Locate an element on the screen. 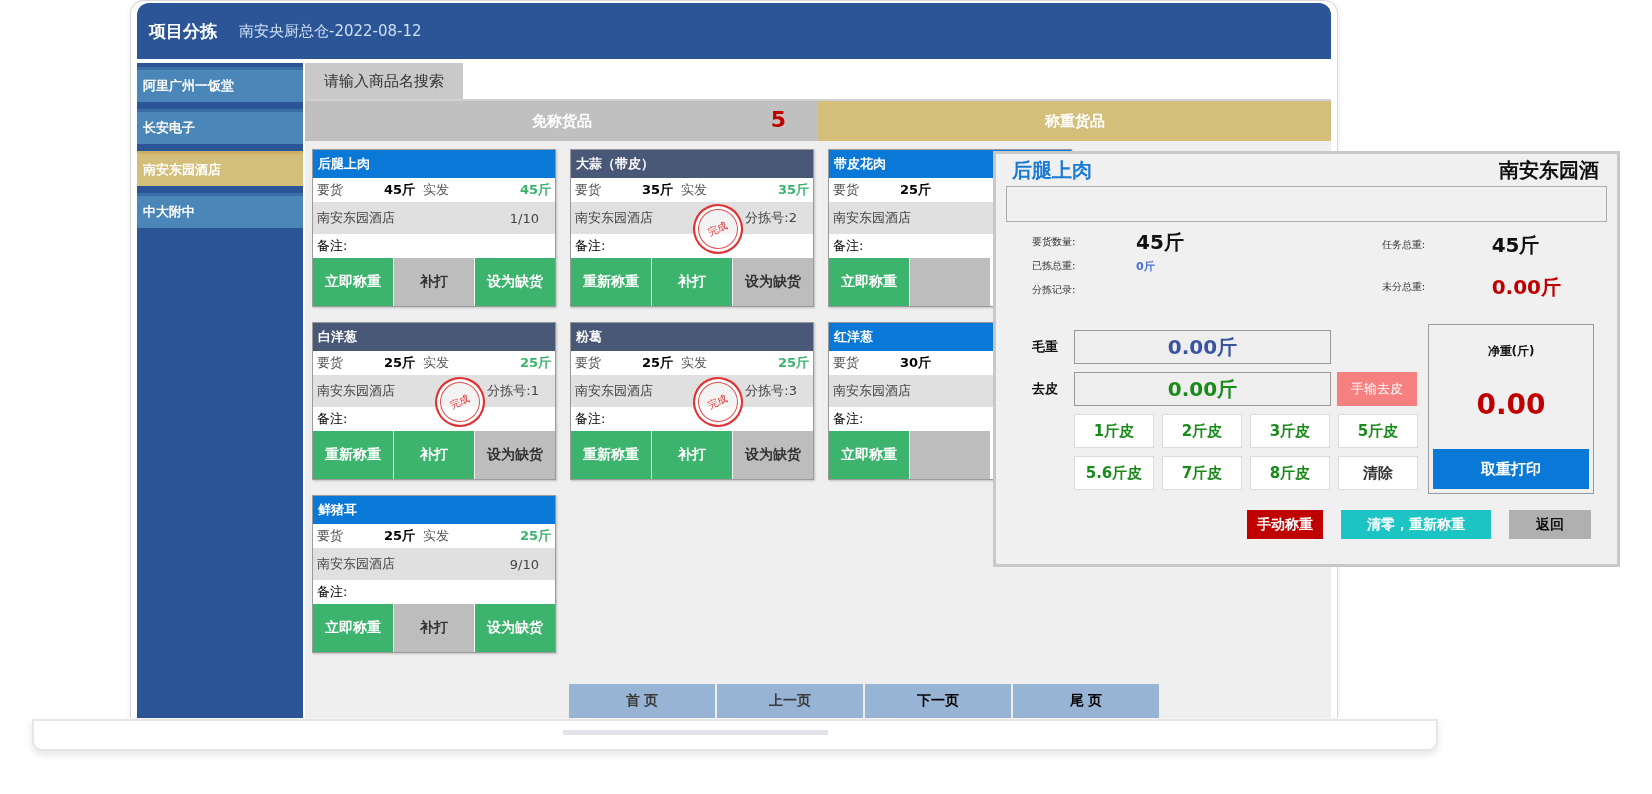 This screenshot has width=1652, height=794. sort-number: 1/10 is located at coordinates (524, 218).